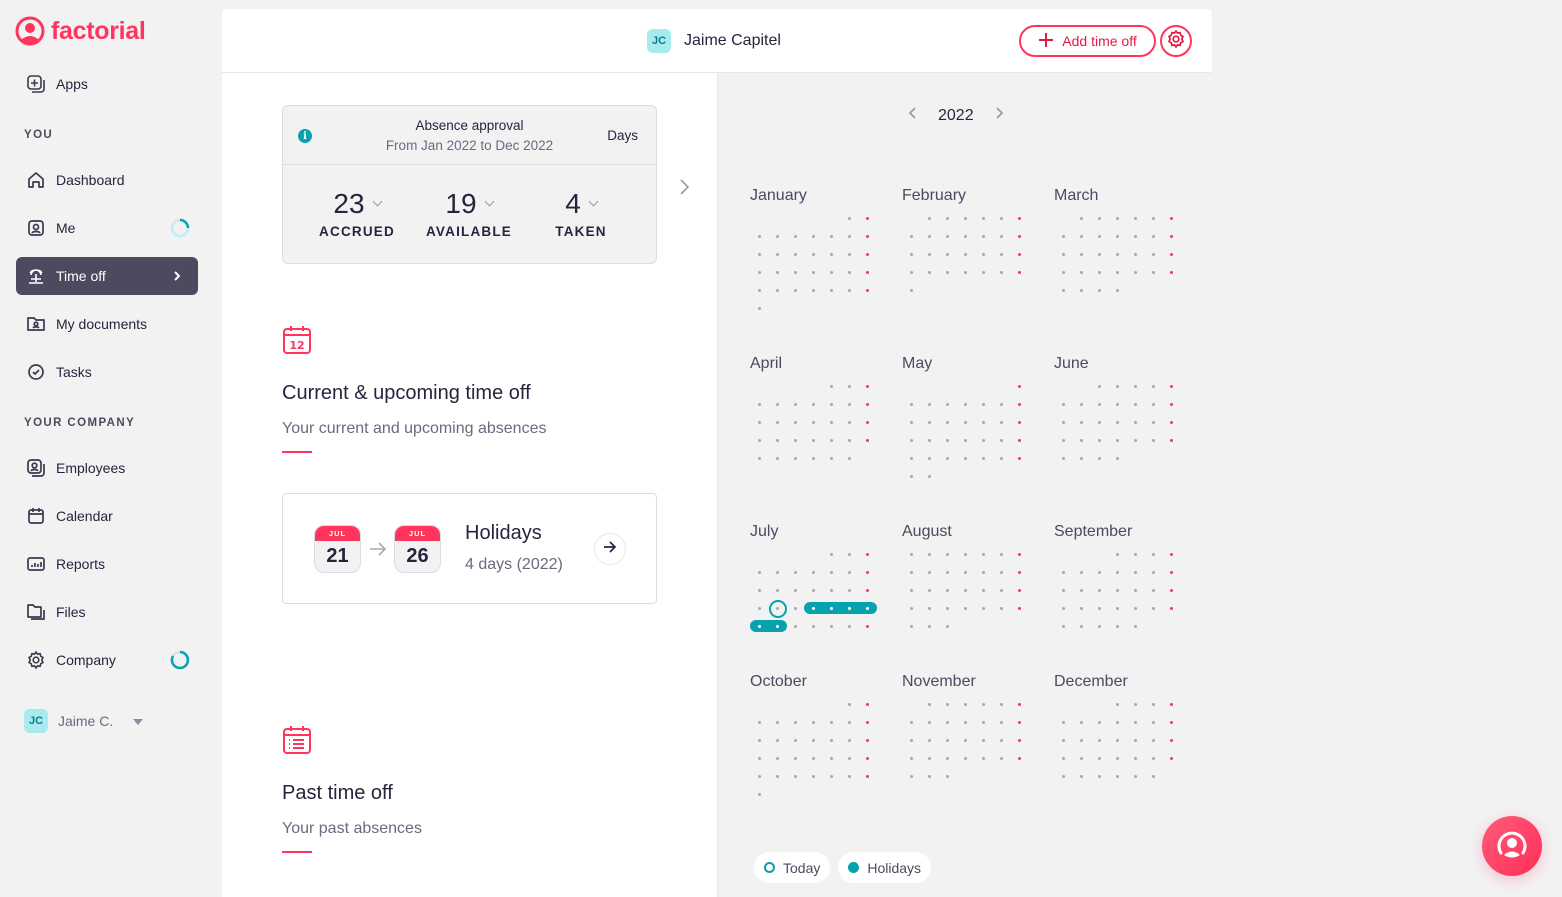 This screenshot has height=897, width=1562. What do you see at coordinates (107, 468) in the screenshot?
I see `sidebar-item-employees: Employees` at bounding box center [107, 468].